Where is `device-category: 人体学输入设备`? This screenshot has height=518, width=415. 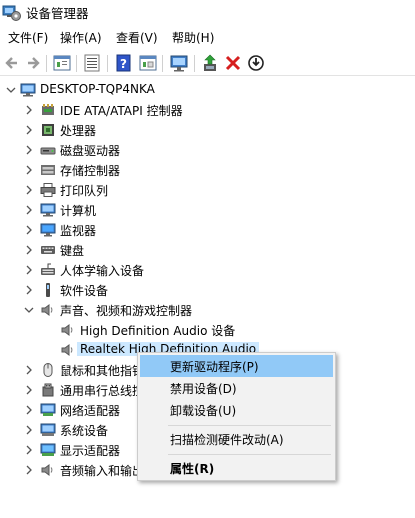 device-category: 人体学输入设备 is located at coordinates (207, 270).